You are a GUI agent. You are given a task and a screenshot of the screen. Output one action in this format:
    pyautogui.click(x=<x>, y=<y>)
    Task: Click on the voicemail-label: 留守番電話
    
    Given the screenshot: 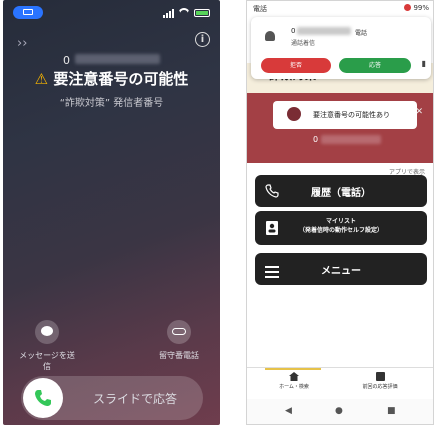 What is the action you would take?
    pyautogui.click(x=179, y=355)
    